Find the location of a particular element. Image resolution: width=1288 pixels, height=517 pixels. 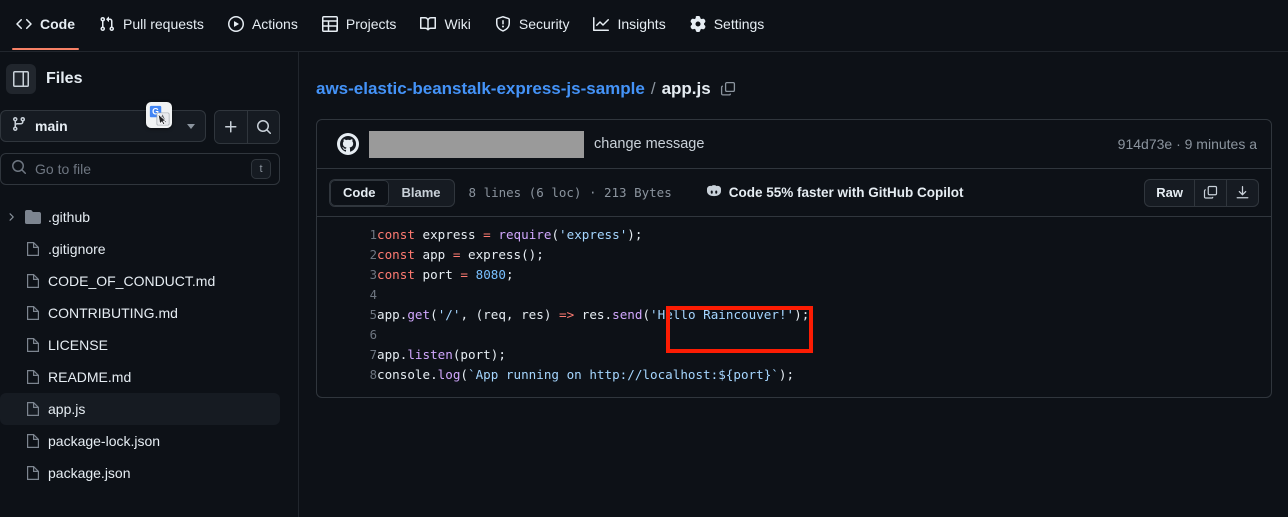

line-number: 4 is located at coordinates (347, 295).